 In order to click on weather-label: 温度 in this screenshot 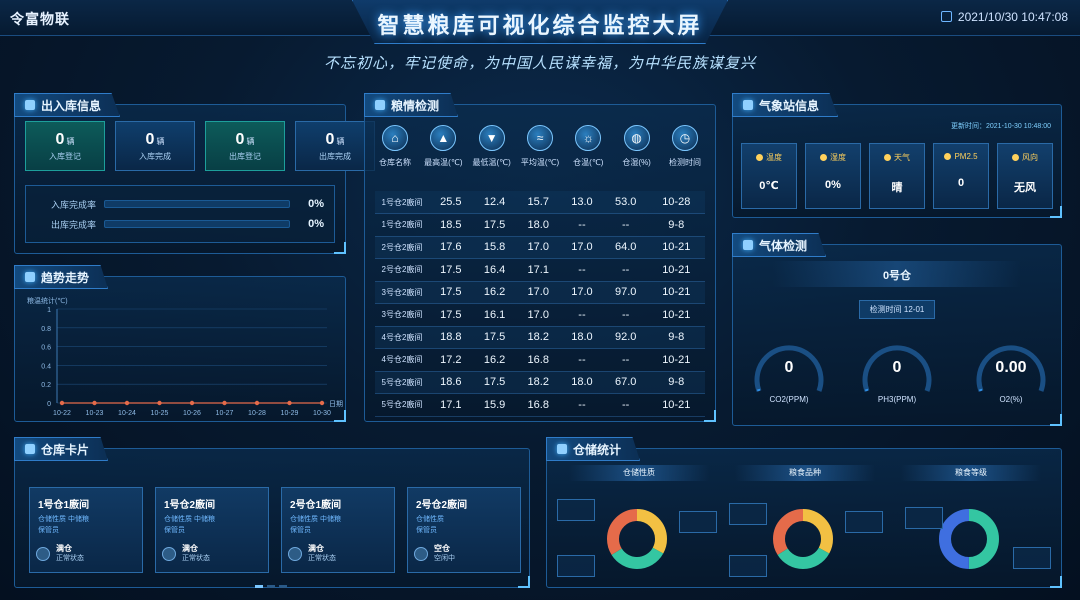, I will do `click(769, 157)`.